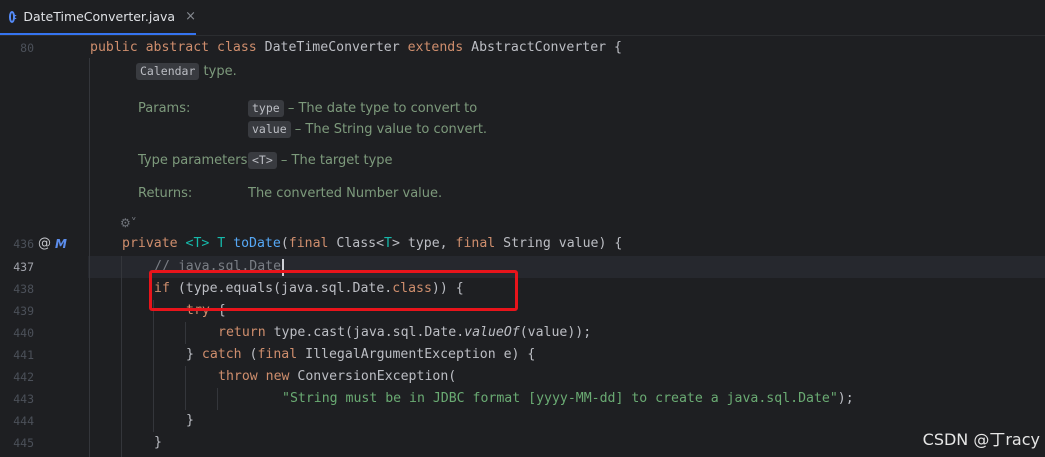 This screenshot has height=457, width=1045. I want to click on code-chip: Calendar, so click(168, 71).